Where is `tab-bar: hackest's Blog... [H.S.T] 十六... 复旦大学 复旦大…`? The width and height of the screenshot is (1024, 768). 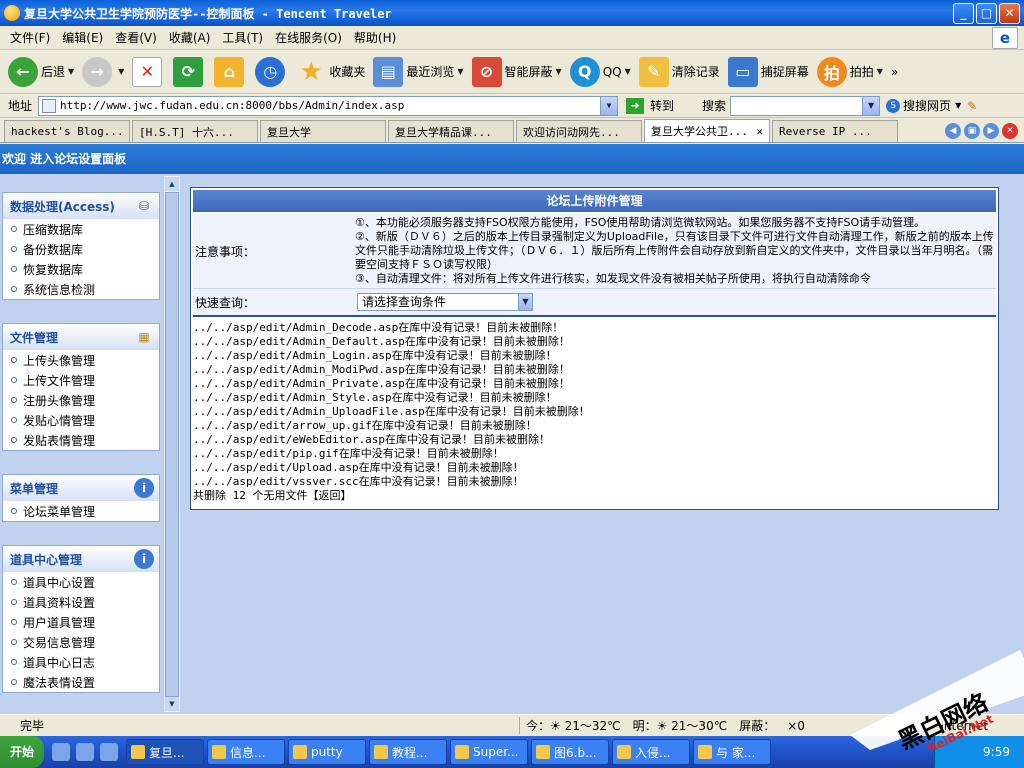
tab-bar: hackest's Blog... [H.S.T] 十六... 复旦大学 复旦大… is located at coordinates (512, 131).